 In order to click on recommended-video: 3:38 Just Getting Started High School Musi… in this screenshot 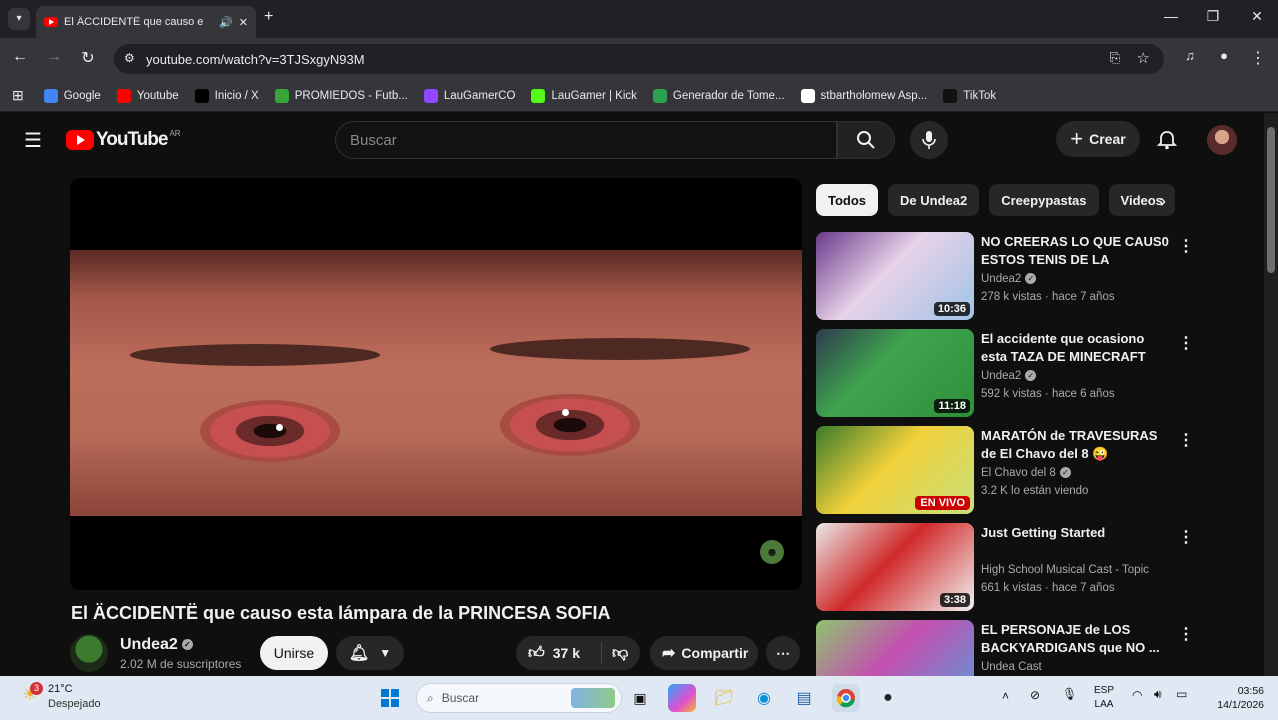, I will do `click(1036, 568)`.